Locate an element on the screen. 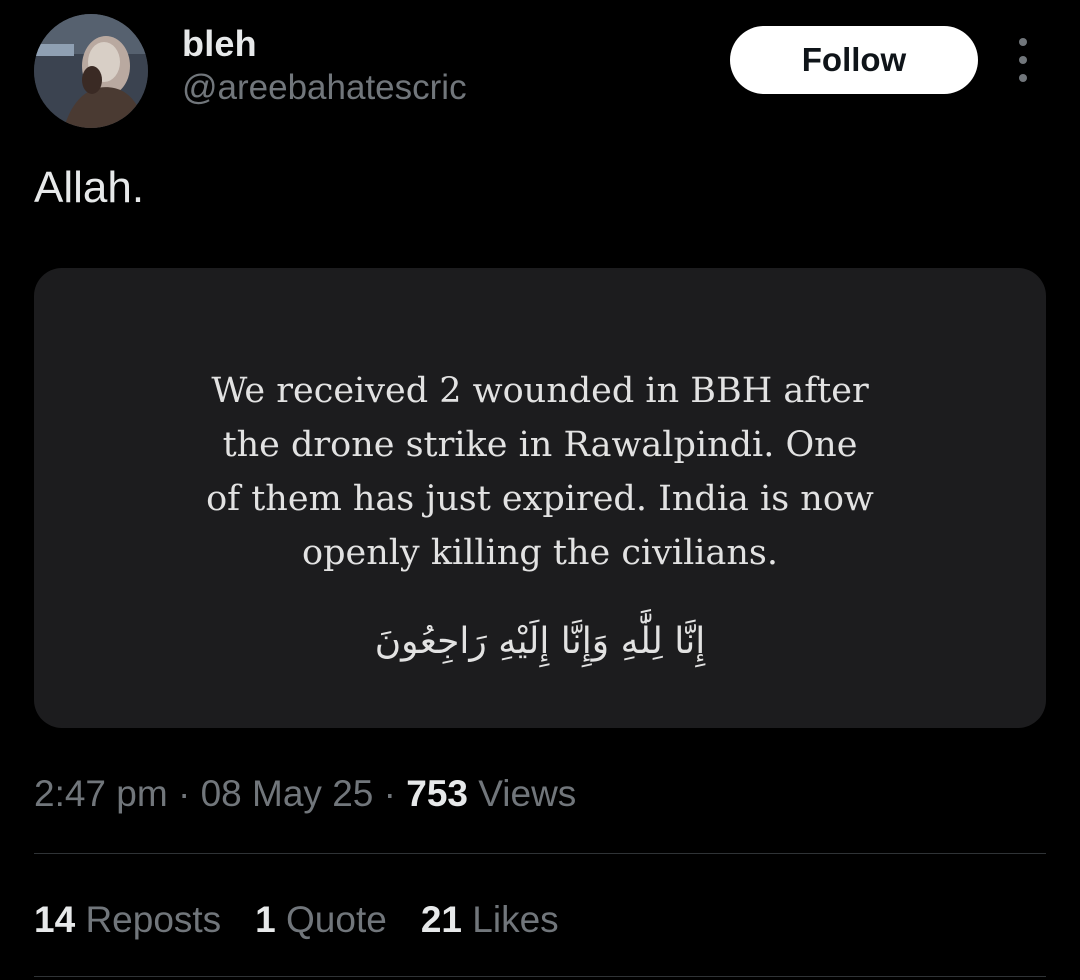 The width and height of the screenshot is (1080, 980). quotes-stat: 1 Quote is located at coordinates (321, 920).